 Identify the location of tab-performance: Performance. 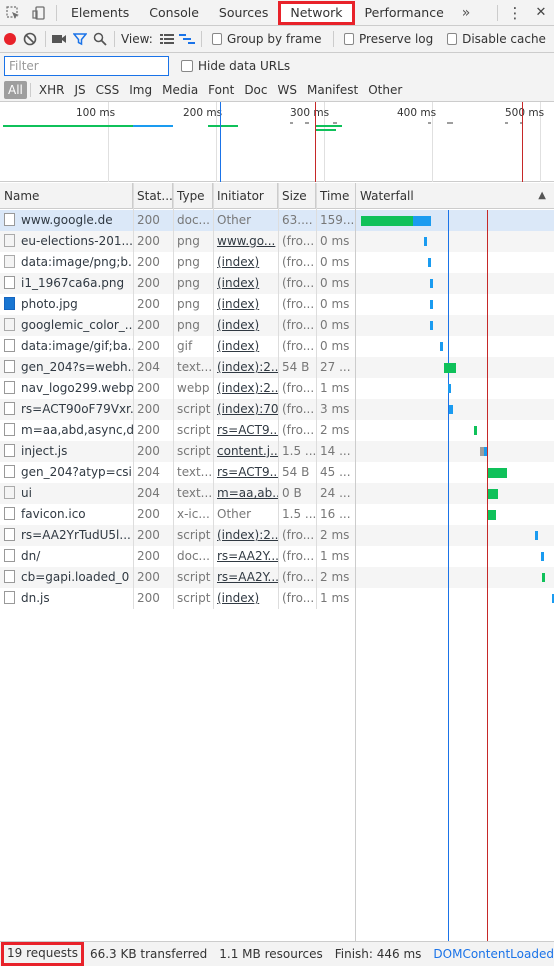
(404, 13).